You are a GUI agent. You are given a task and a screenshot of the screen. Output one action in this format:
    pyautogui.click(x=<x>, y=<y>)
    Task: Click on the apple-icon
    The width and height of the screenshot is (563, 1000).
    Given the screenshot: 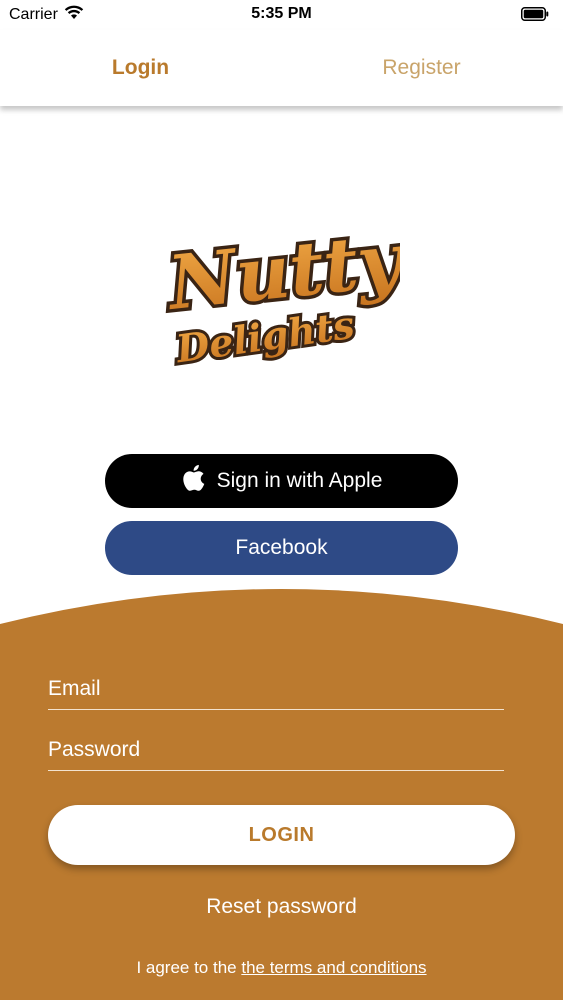 What is the action you would take?
    pyautogui.click(x=193, y=481)
    